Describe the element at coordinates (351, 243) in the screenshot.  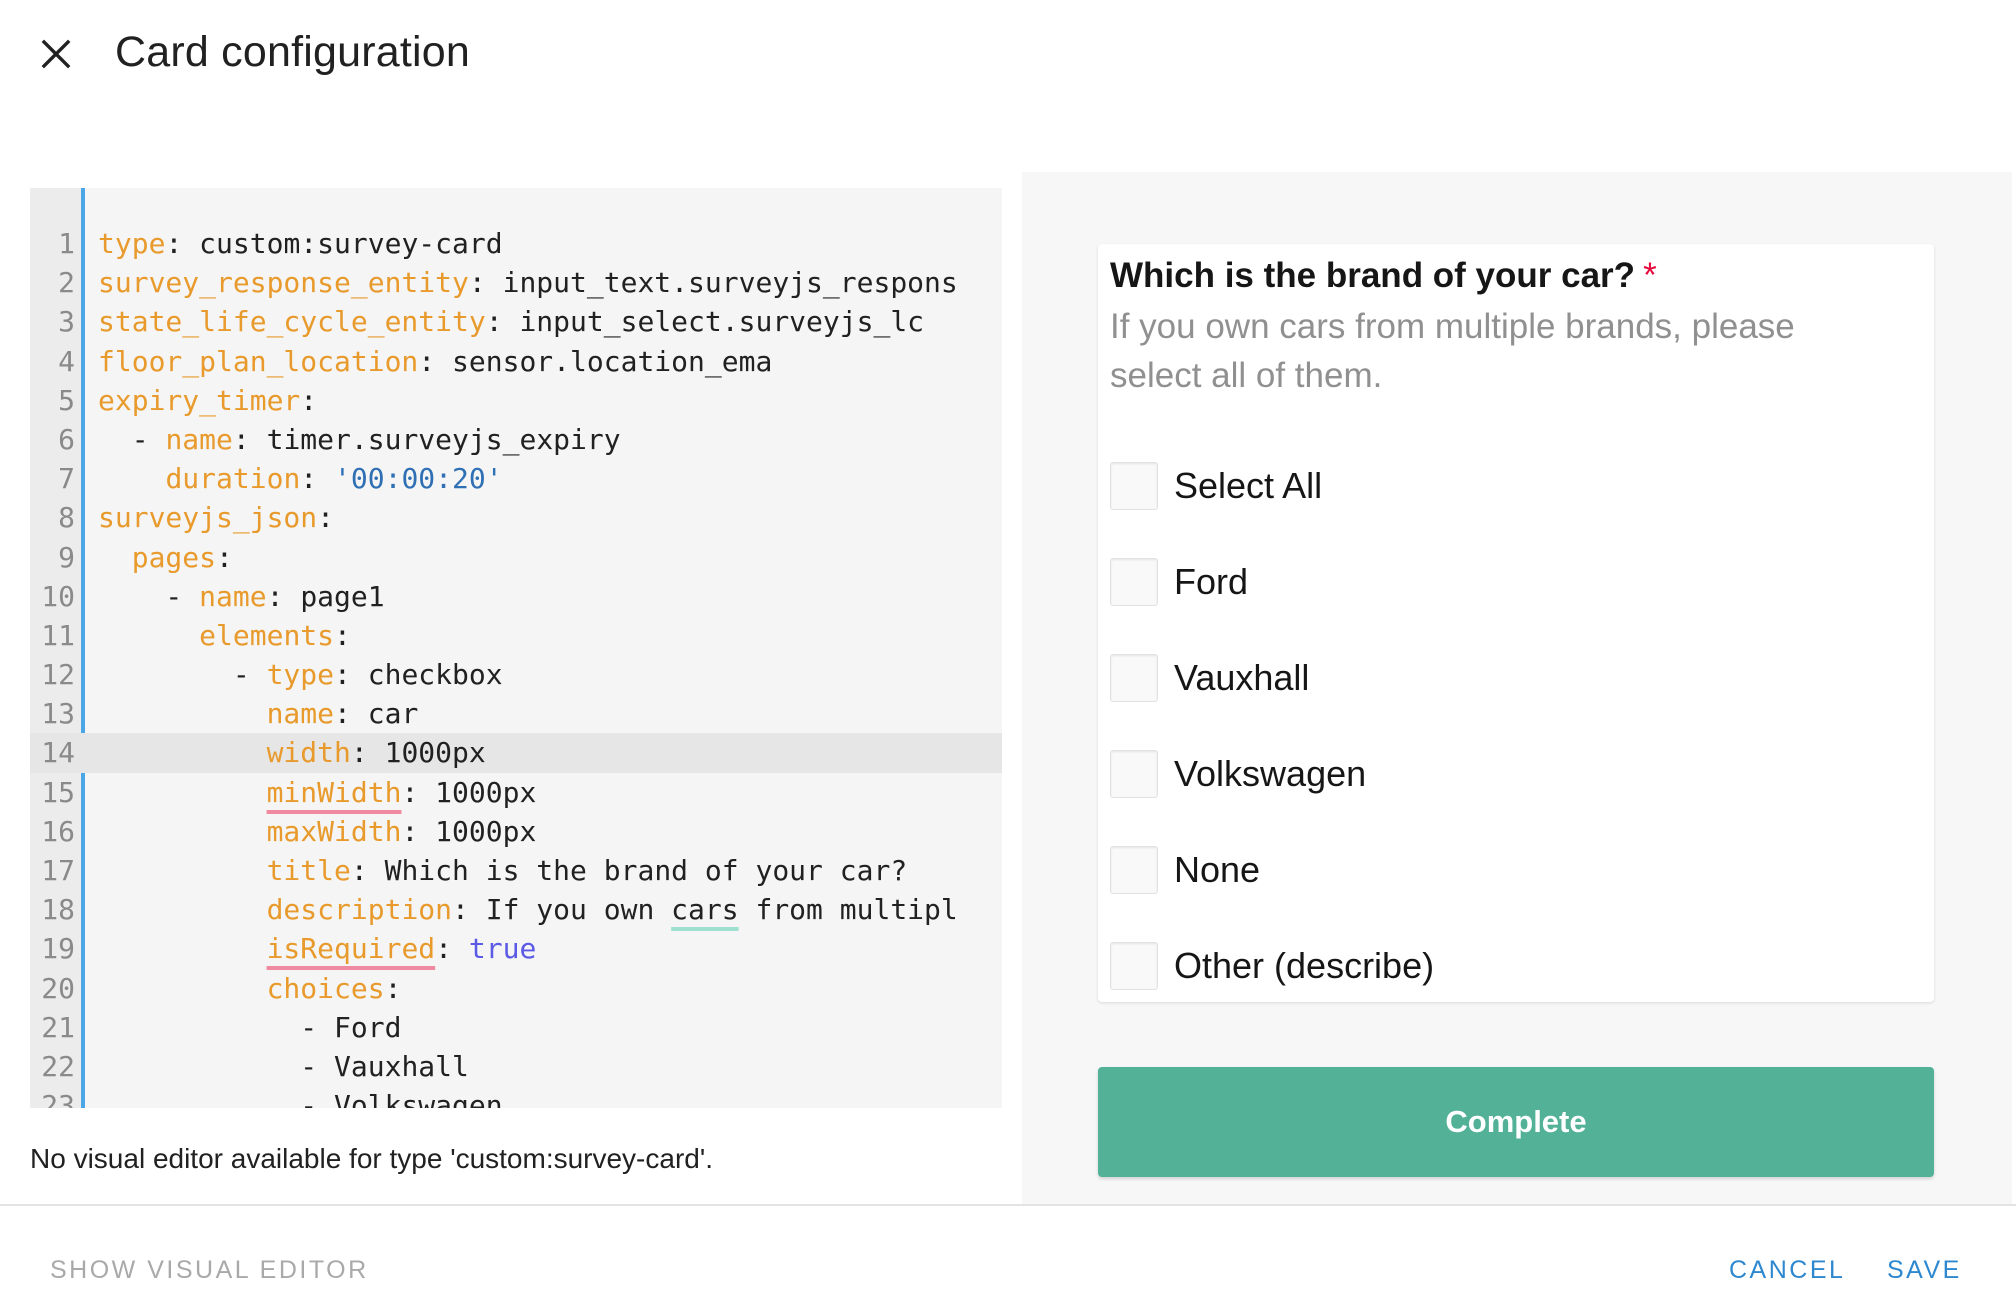
I see `yaml-value: custom:survey-card` at that location.